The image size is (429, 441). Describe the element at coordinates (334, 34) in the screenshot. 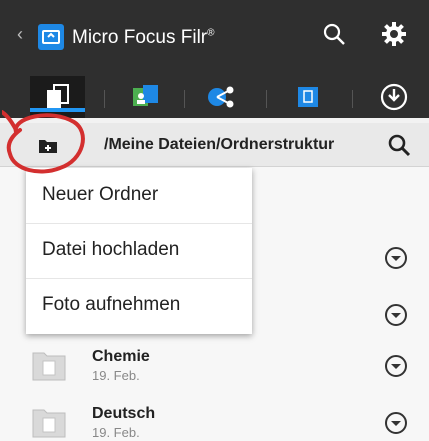

I see `search-icon` at that location.